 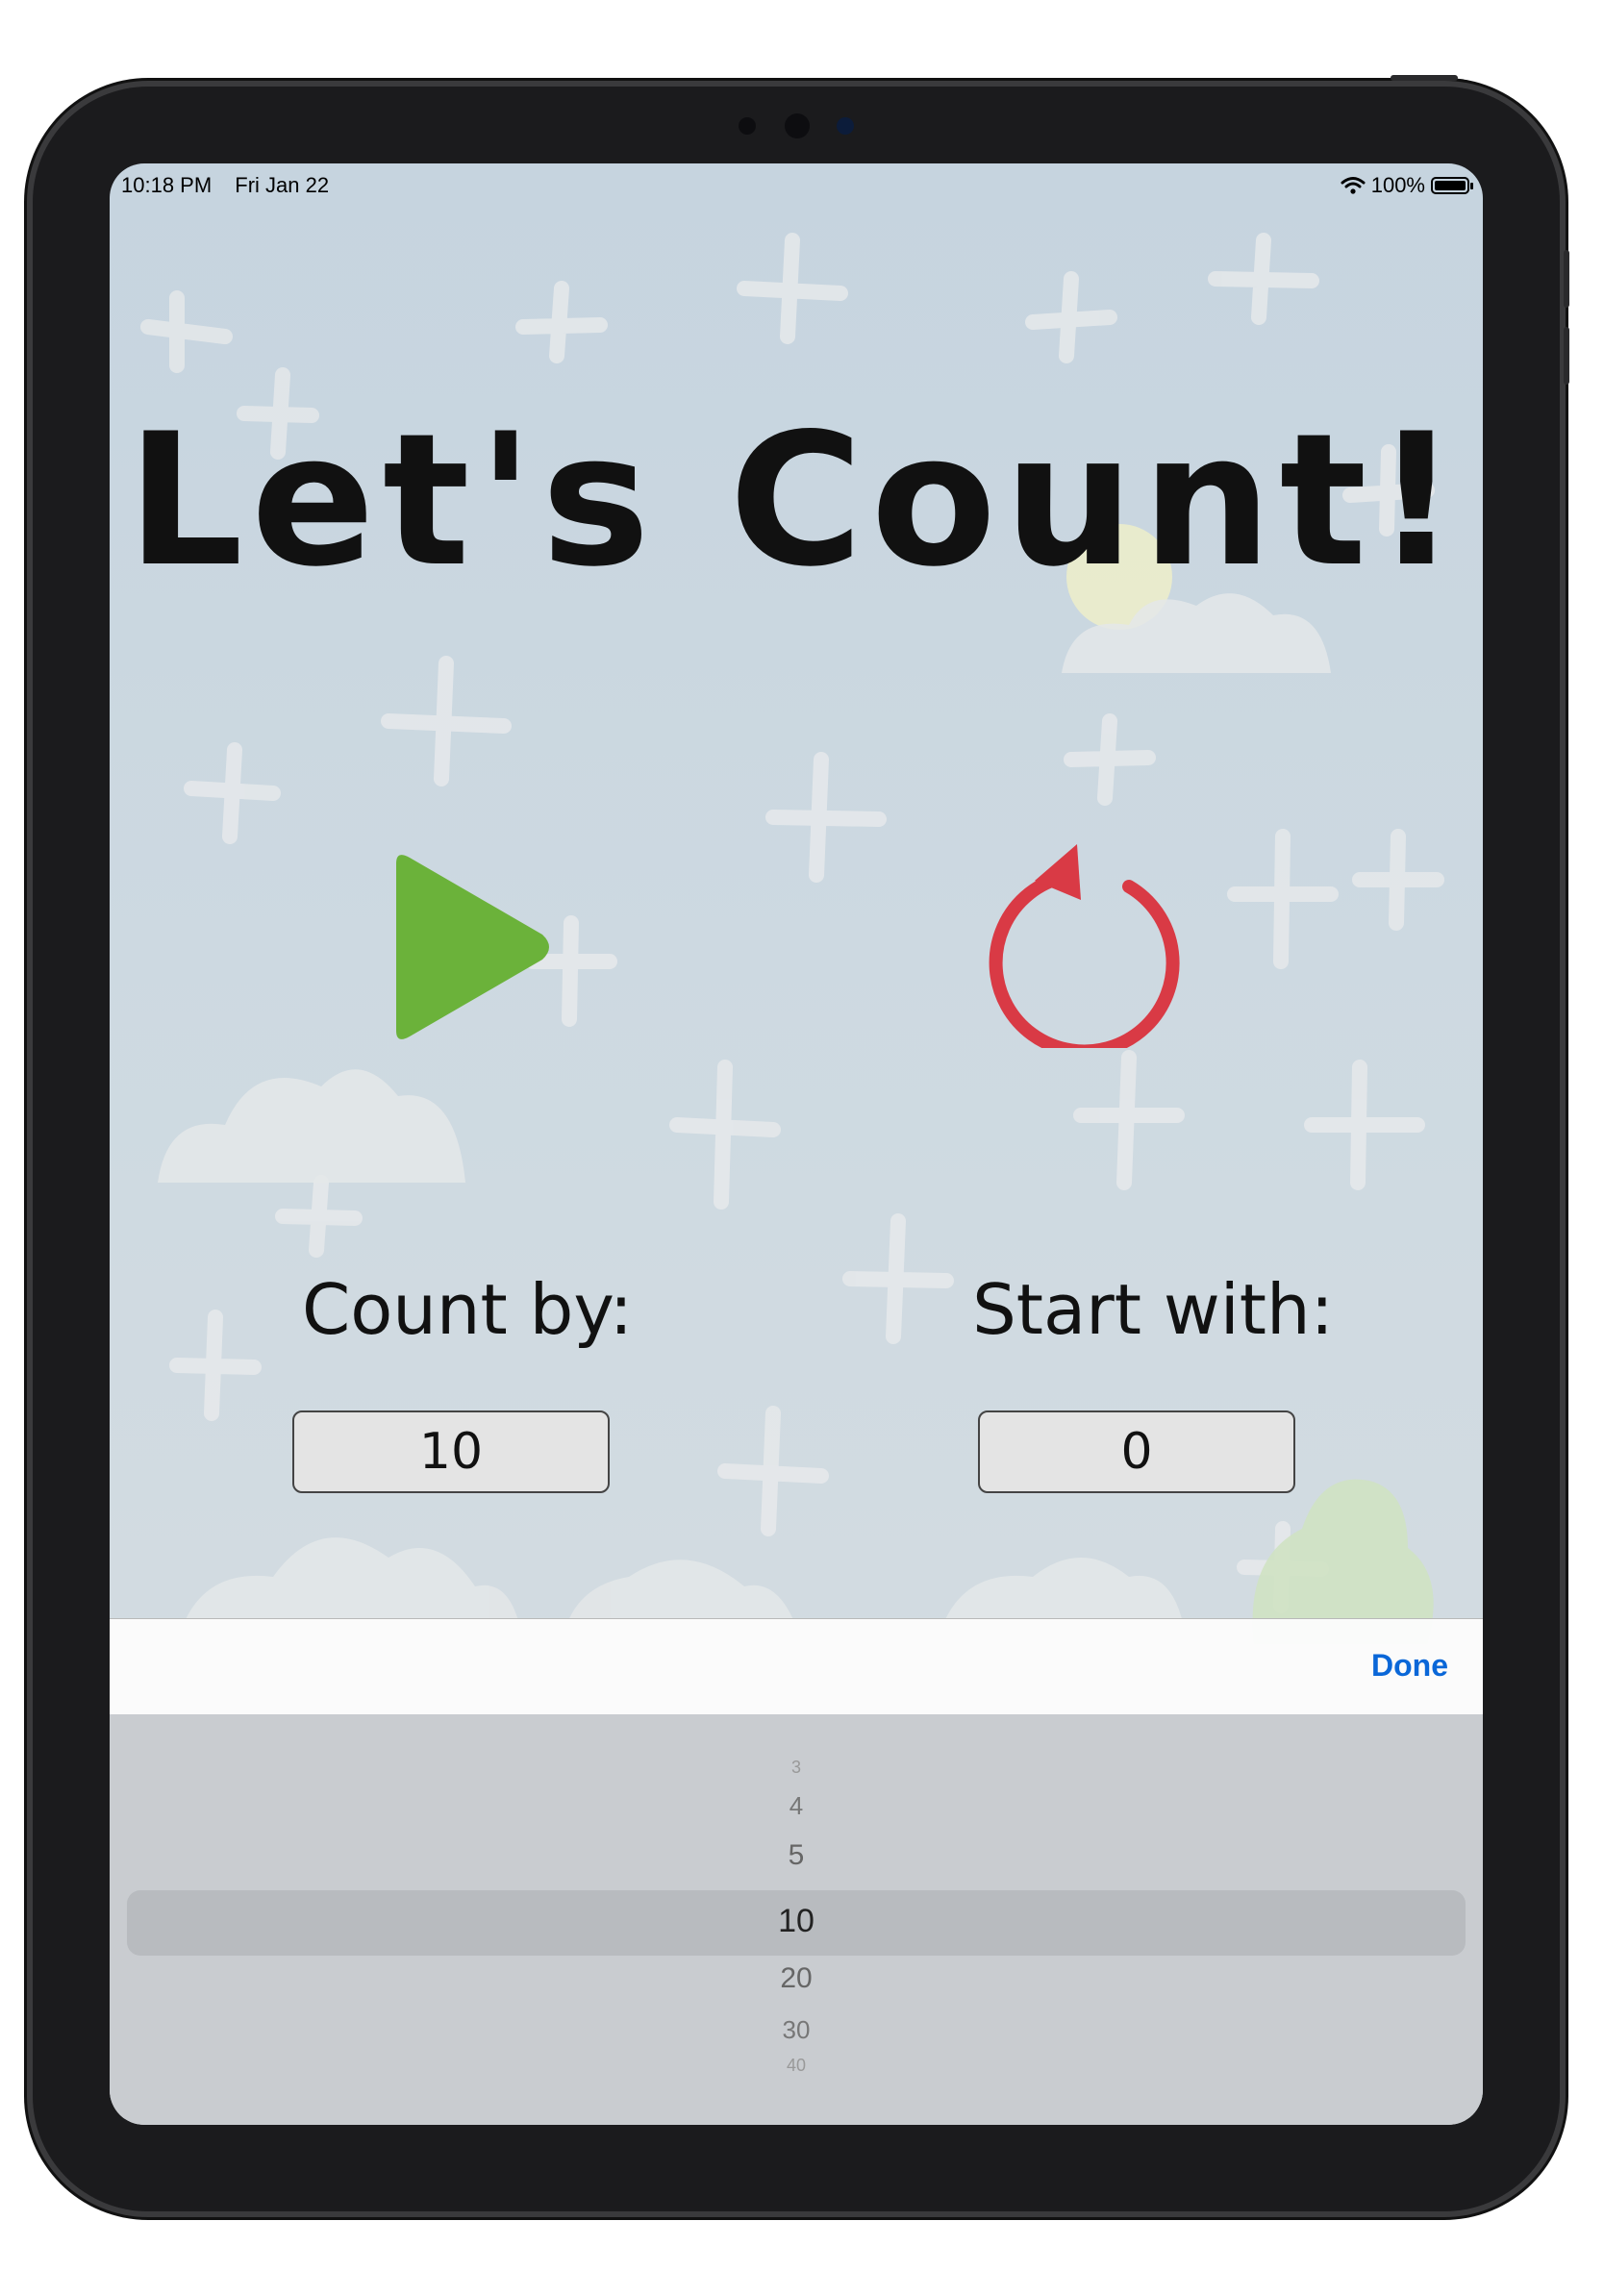 What do you see at coordinates (796, 184) in the screenshot?
I see `status-bar: 10:18 PM Fri Jan 22 100%` at bounding box center [796, 184].